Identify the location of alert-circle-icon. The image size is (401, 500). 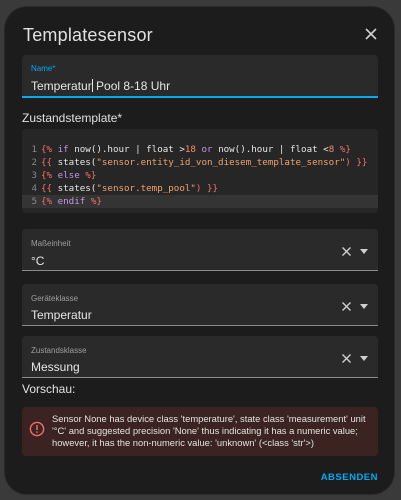
(37, 429).